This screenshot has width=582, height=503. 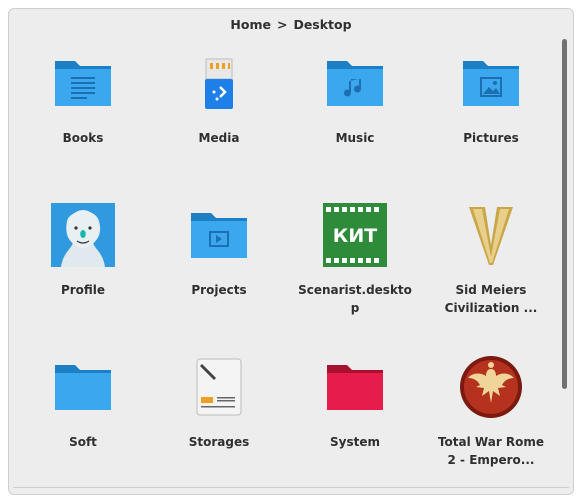 I want to click on breadcrumb: Home > Desktop, so click(x=291, y=24).